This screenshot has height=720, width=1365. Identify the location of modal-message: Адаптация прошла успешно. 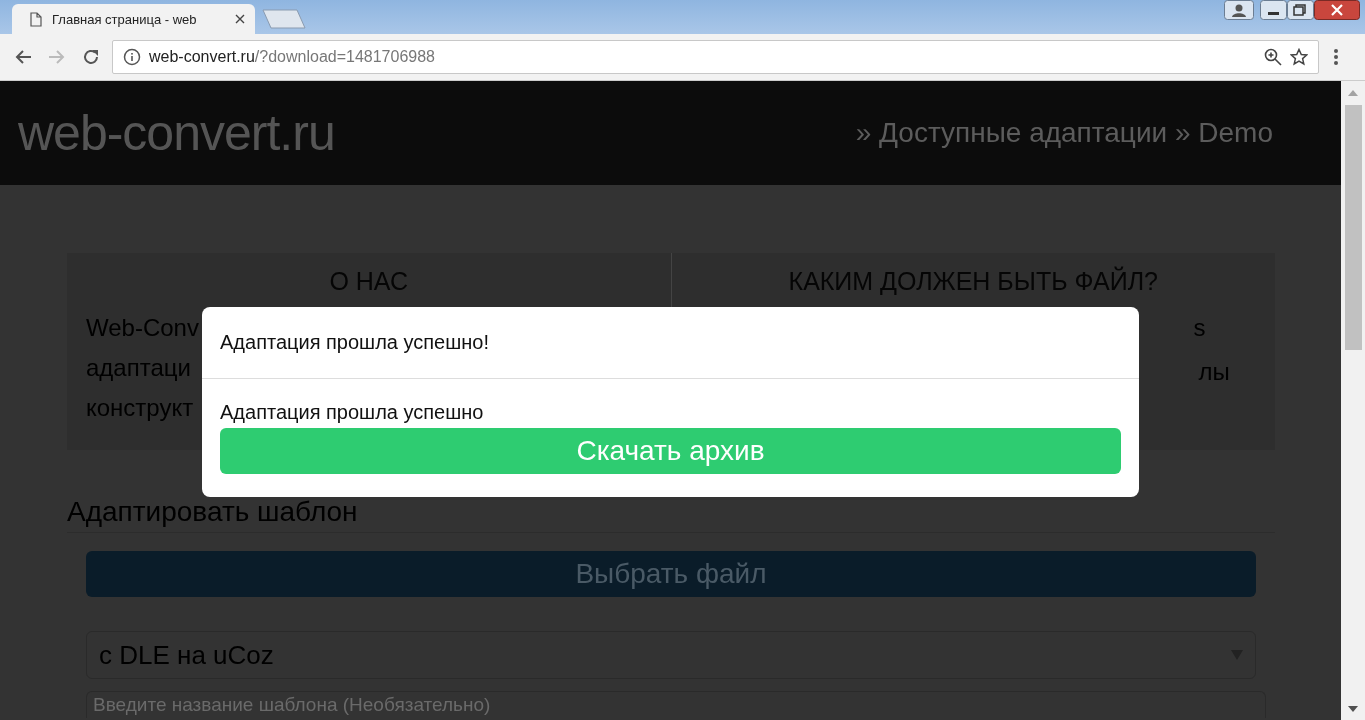
(352, 412).